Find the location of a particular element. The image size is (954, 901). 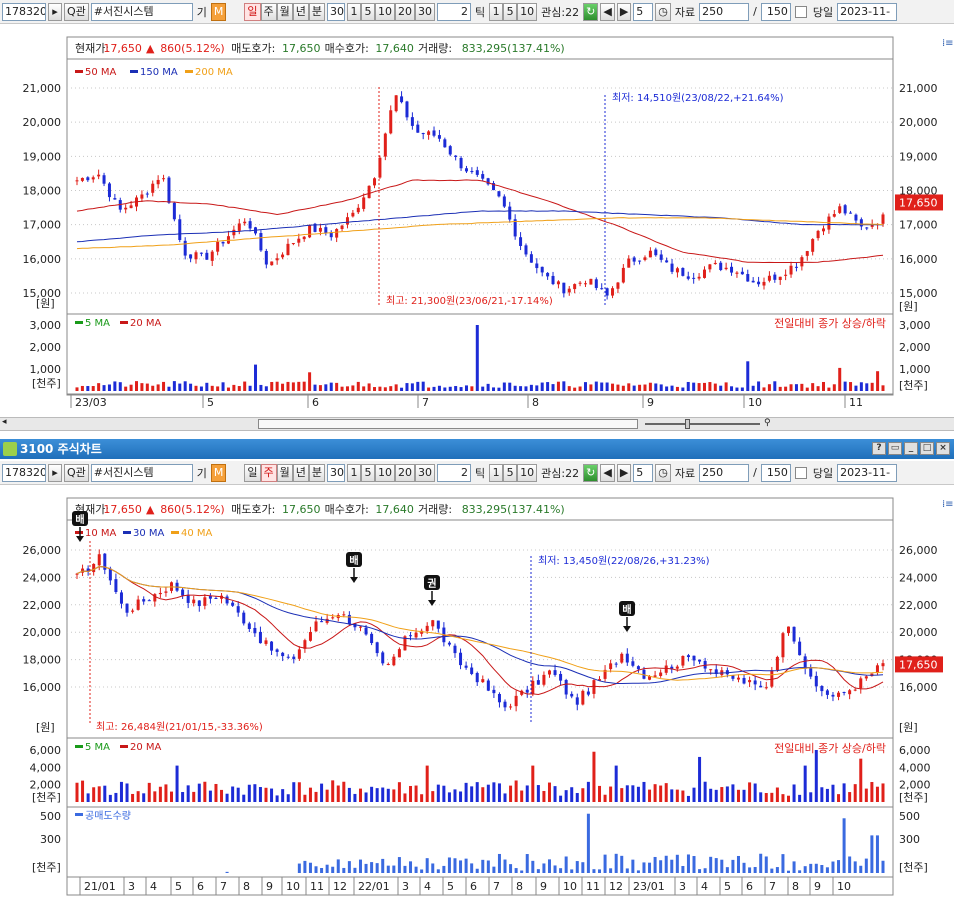

pin-icon: ▭ is located at coordinates (895, 448).